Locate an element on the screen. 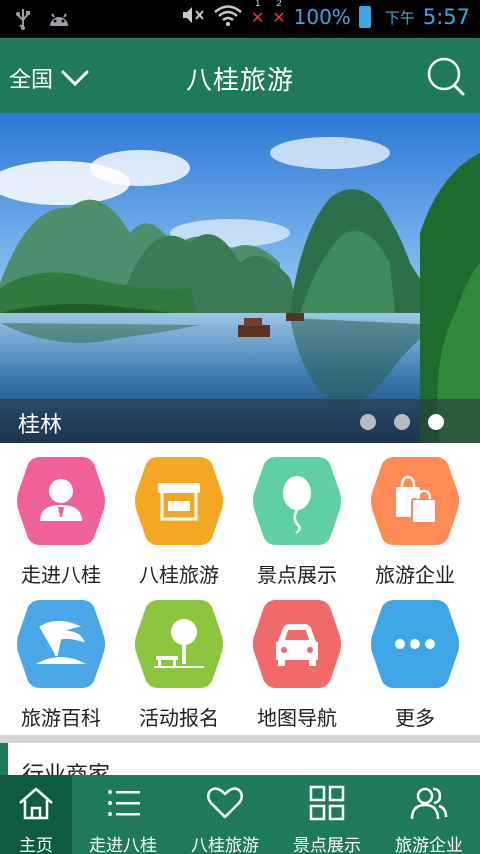  grid-item-label: 更多 is located at coordinates (415, 718).